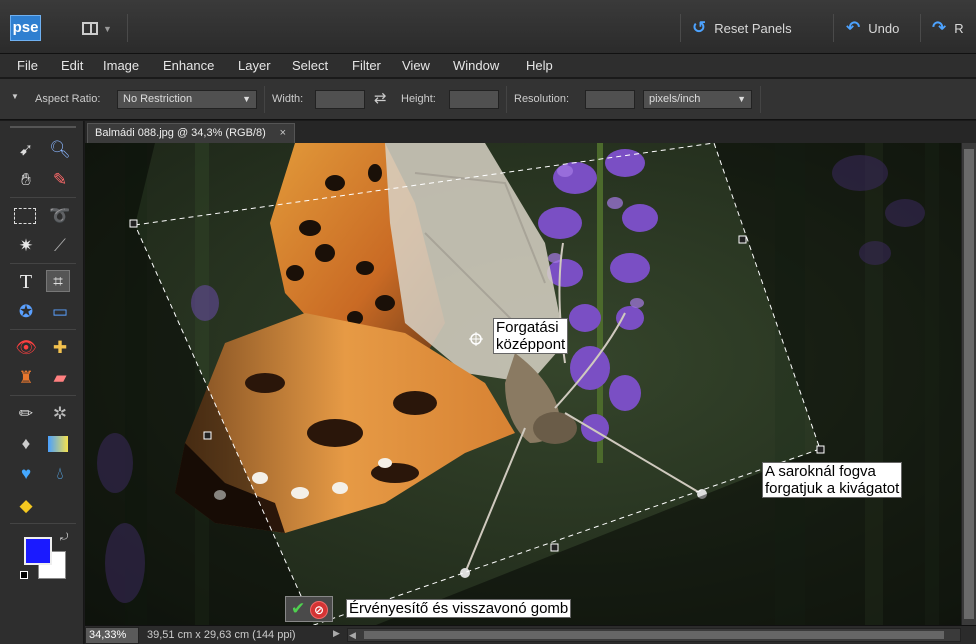 Image resolution: width=976 pixels, height=644 pixels. What do you see at coordinates (26, 474) in the screenshot?
I see `custom-shape-icon: ♥` at bounding box center [26, 474].